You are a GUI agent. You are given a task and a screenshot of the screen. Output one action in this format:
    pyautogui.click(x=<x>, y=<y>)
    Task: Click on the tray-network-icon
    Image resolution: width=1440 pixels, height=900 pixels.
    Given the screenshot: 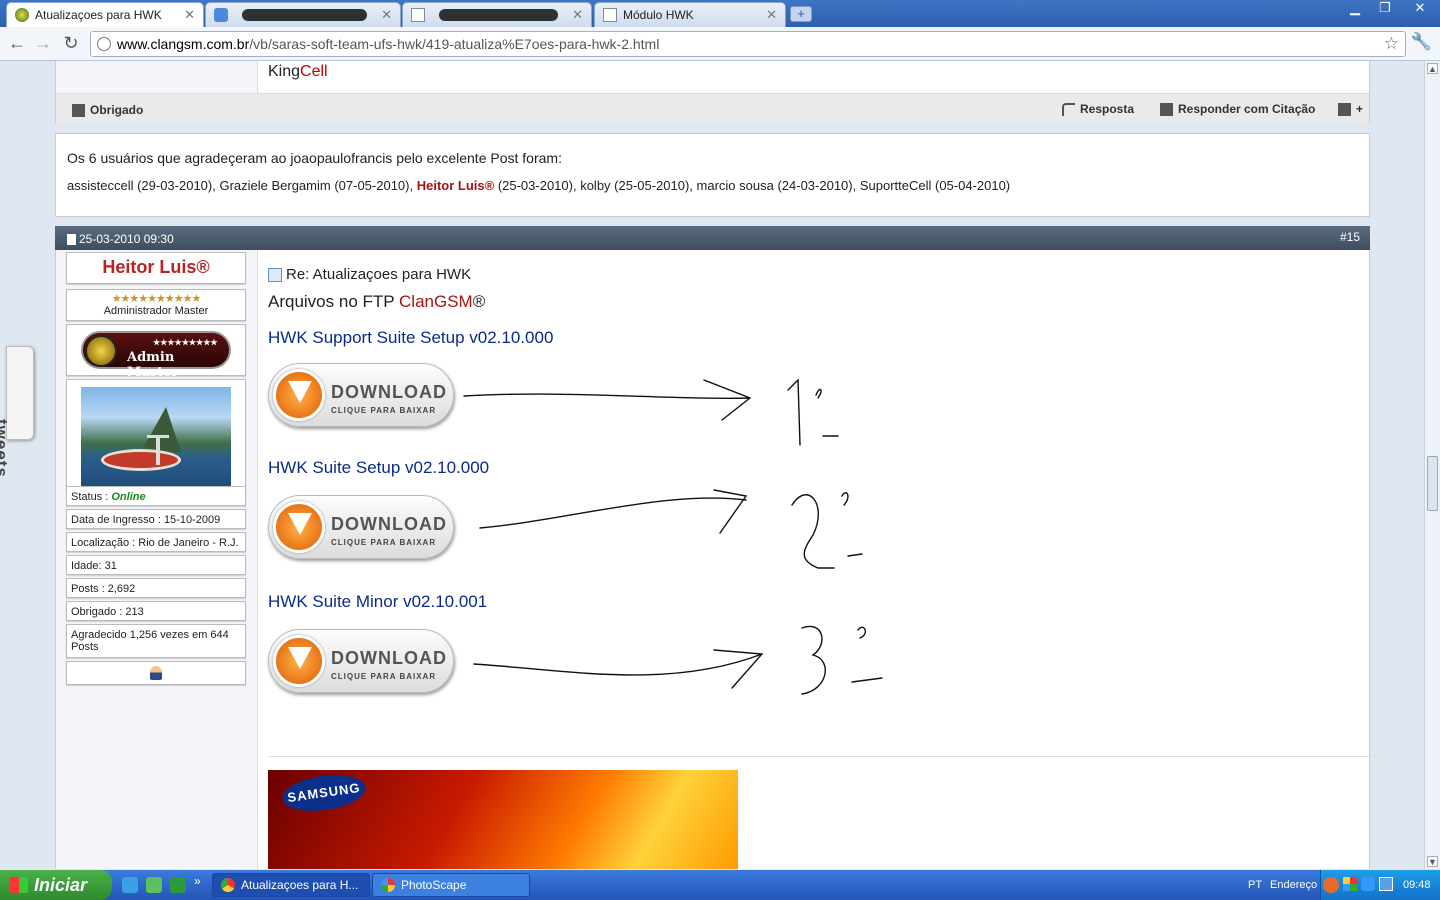 What is the action you would take?
    pyautogui.click(x=1368, y=884)
    